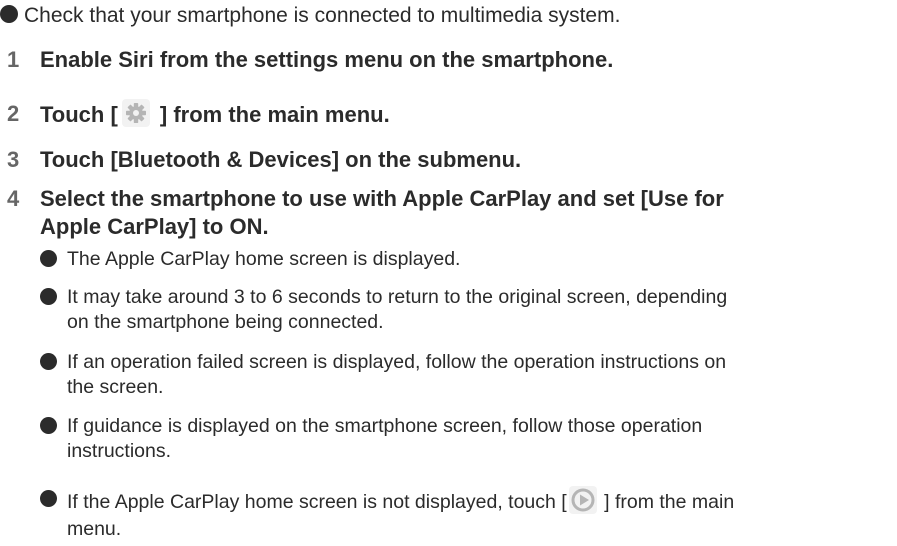 The image size is (897, 546). I want to click on carplay-play-icon, so click(582, 500).